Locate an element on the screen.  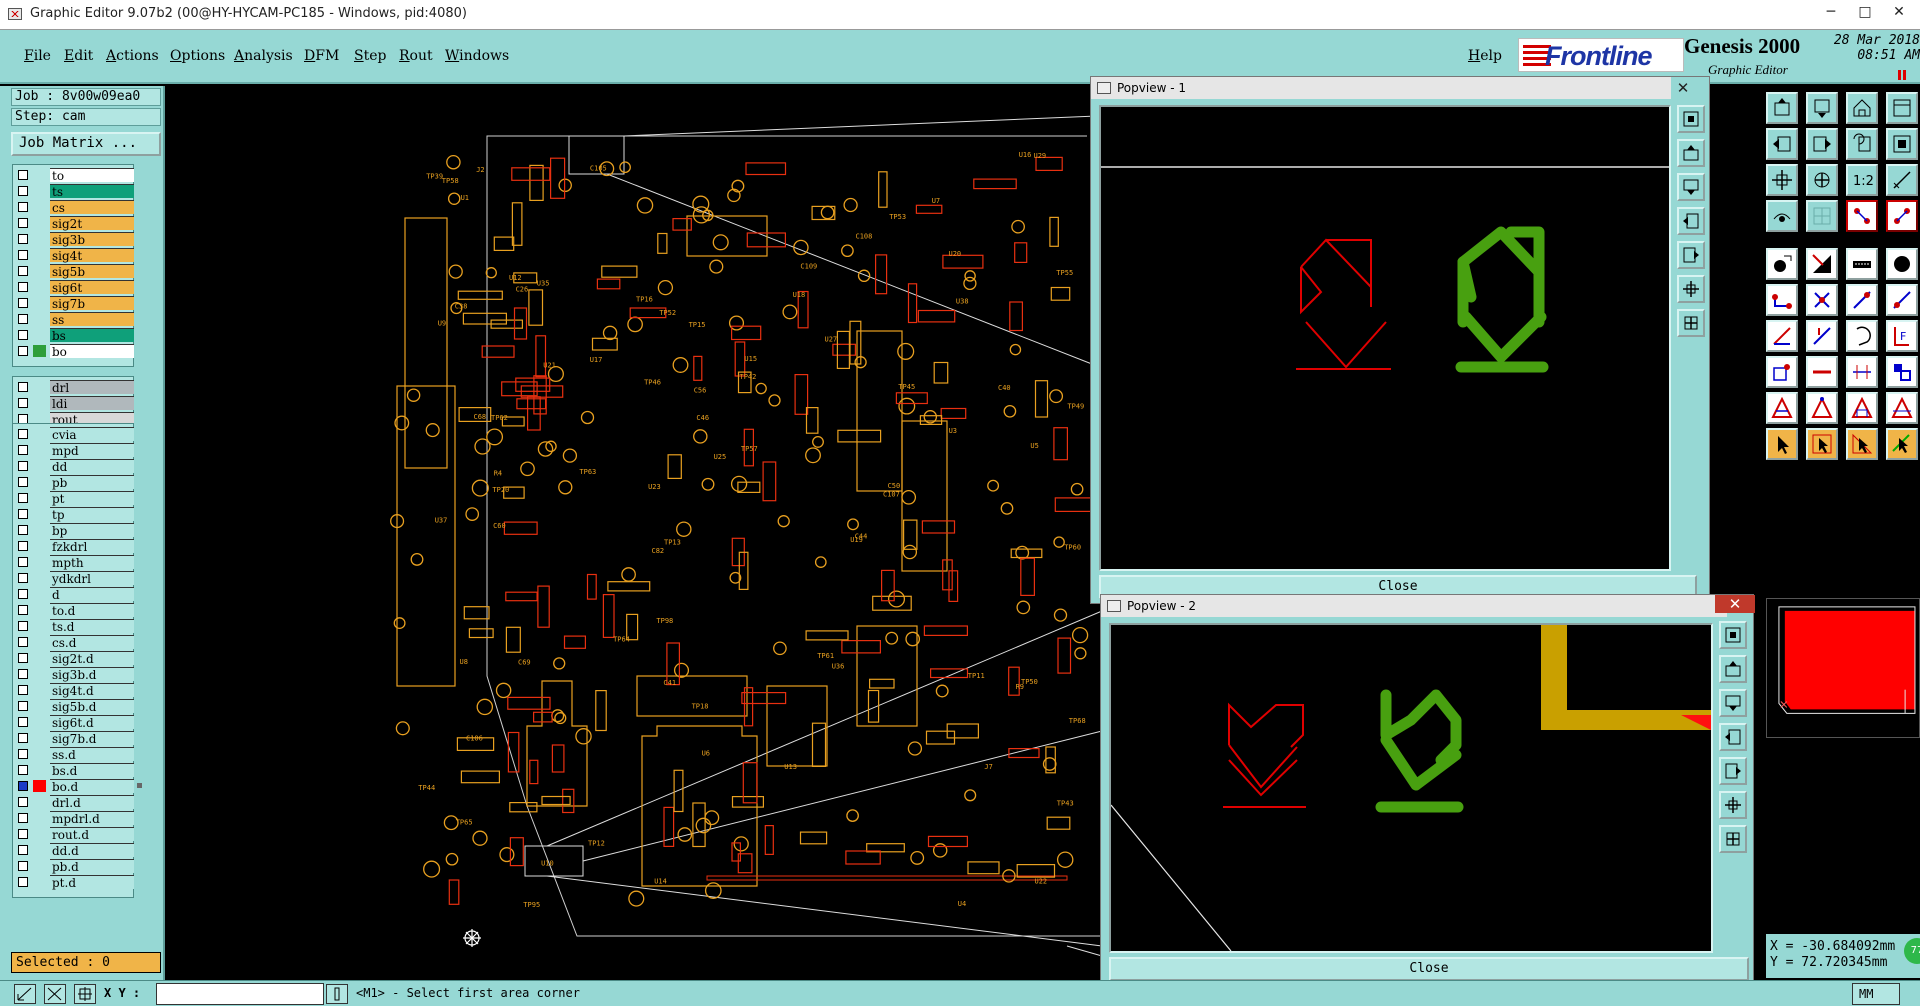
layer-name: ldi is located at coordinates (92, 403).